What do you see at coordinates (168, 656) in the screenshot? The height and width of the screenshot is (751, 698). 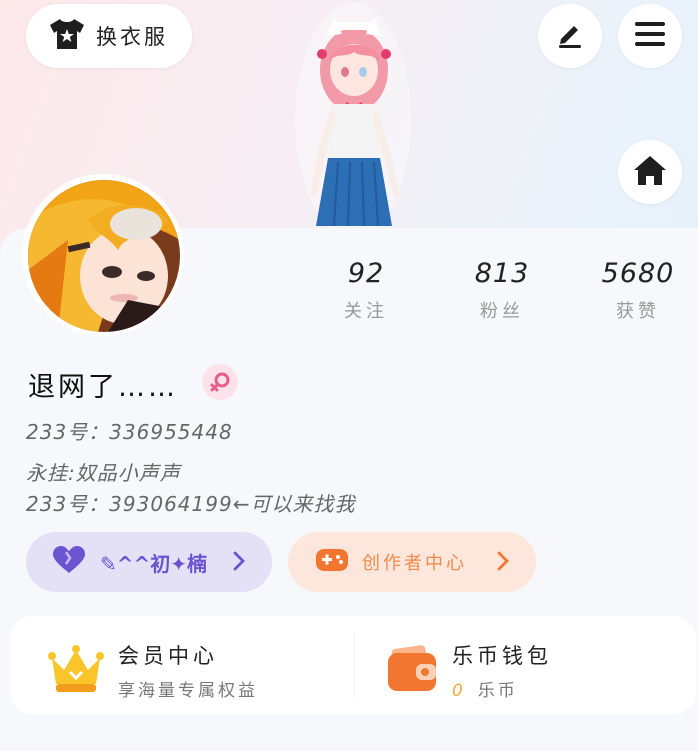 I see `vip-center-title: 会员中心` at bounding box center [168, 656].